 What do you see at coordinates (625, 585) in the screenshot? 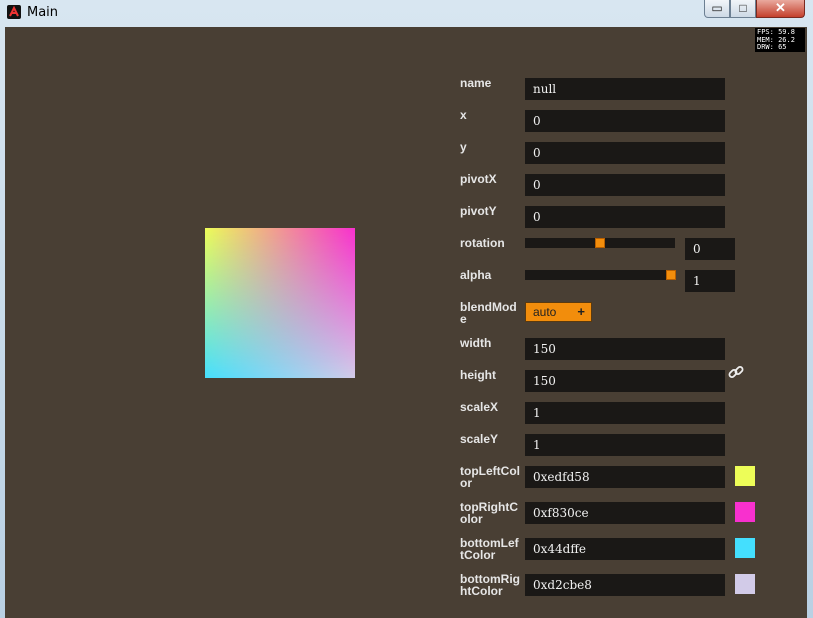
I see `bottom-right-color-input: 0xd2cbe8` at bounding box center [625, 585].